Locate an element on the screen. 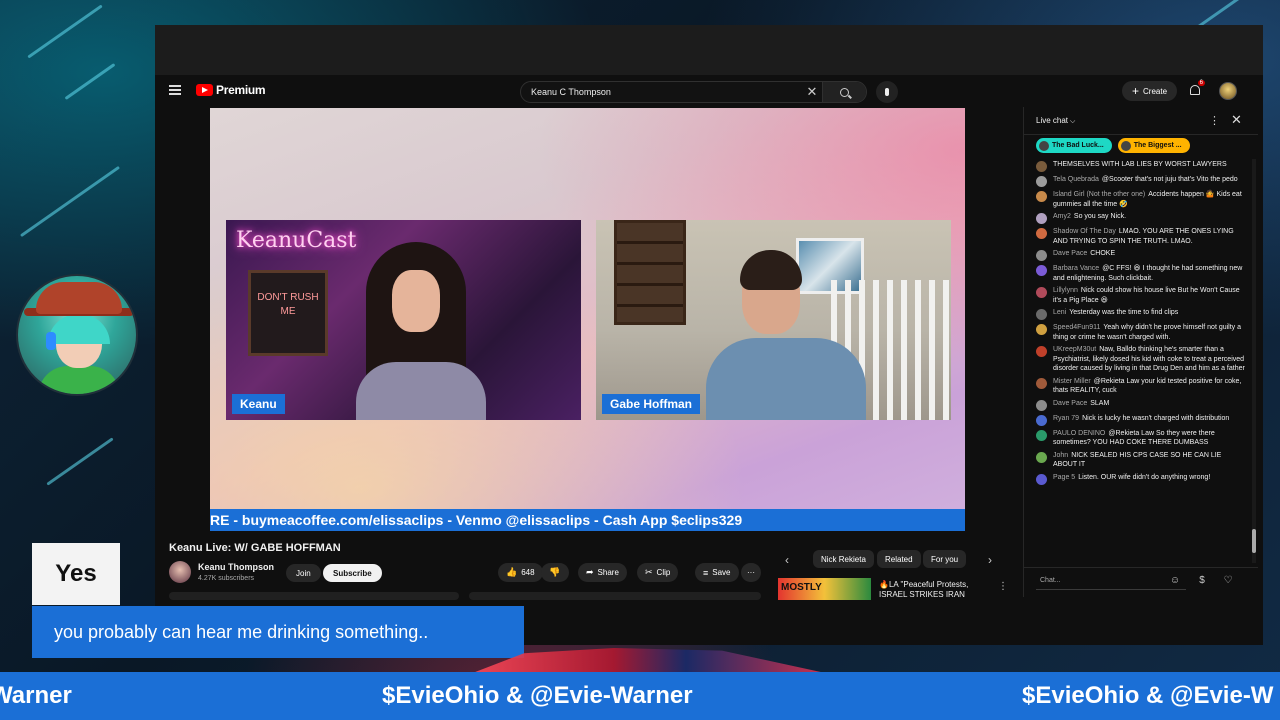 The width and height of the screenshot is (1280, 720). chat-options-icon: ⋮ is located at coordinates (1214, 120).